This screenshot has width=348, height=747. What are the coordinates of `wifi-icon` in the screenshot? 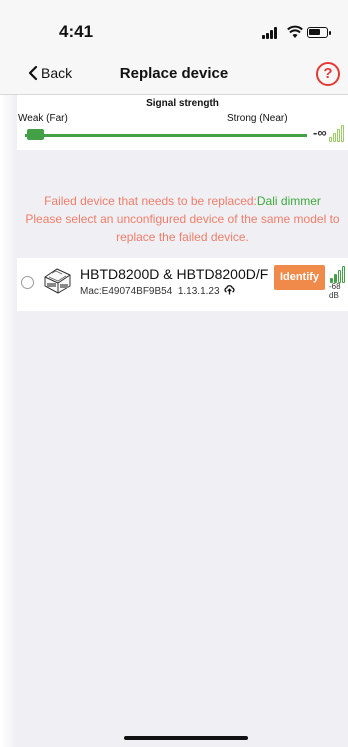 It's located at (295, 31).